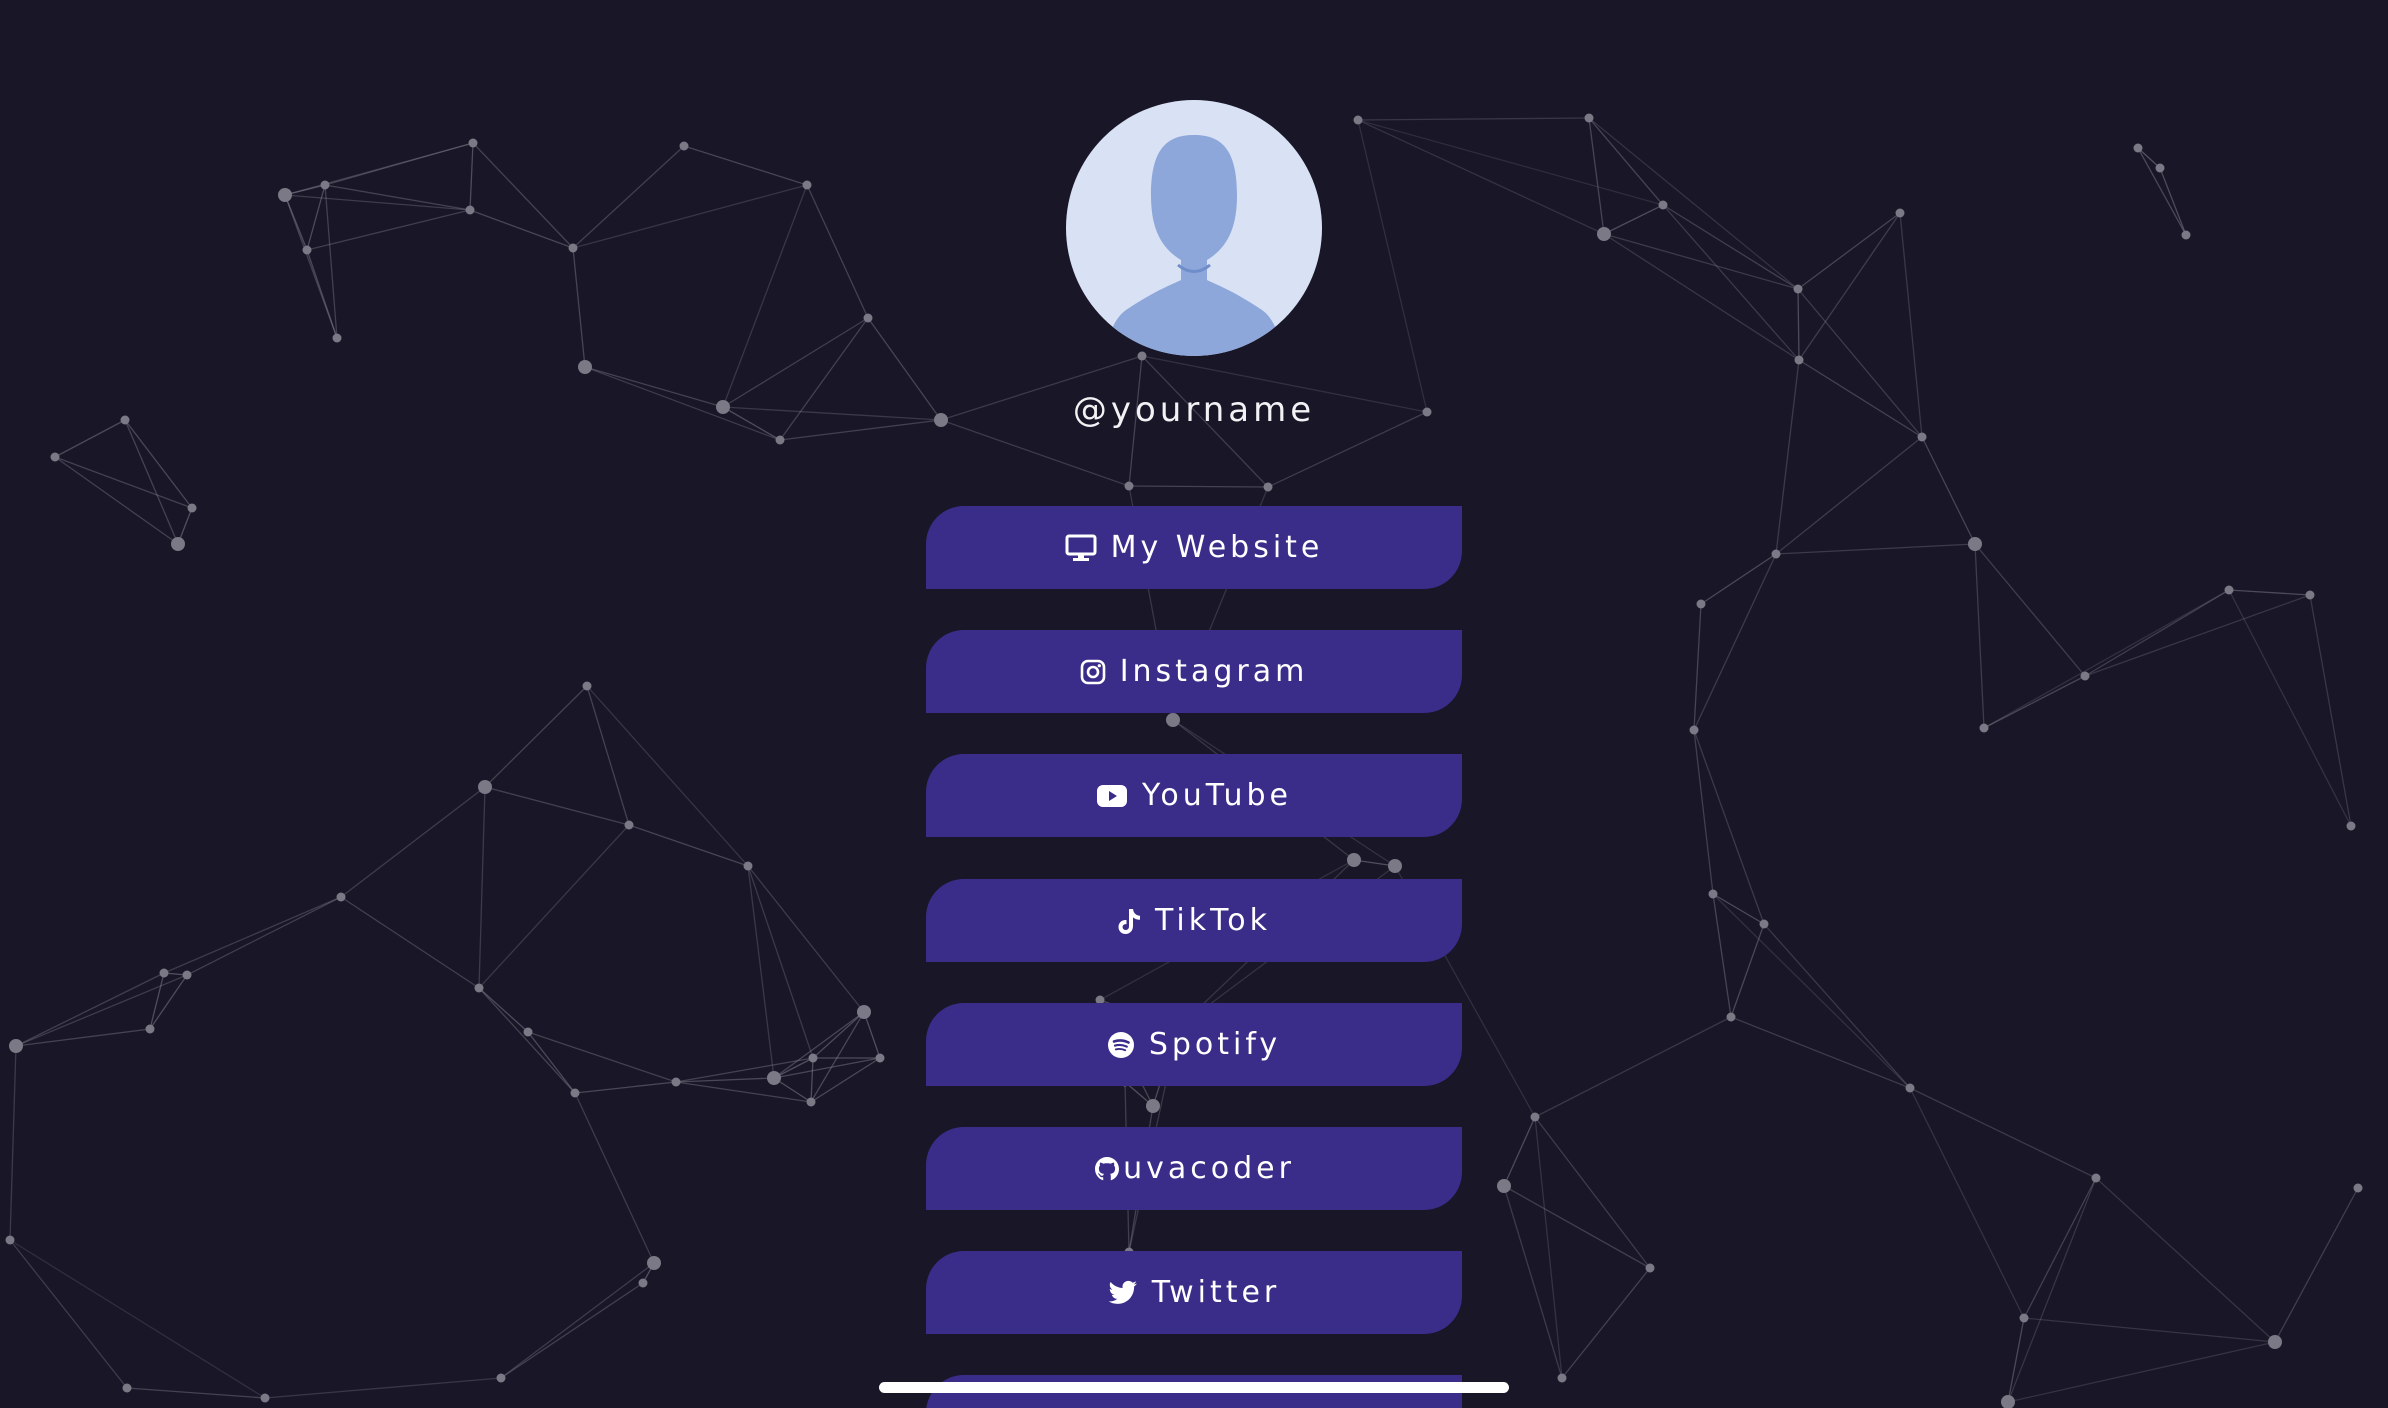 The width and height of the screenshot is (2388, 1408). Describe the element at coordinates (1081, 548) in the screenshot. I see `monitor-icon` at that location.